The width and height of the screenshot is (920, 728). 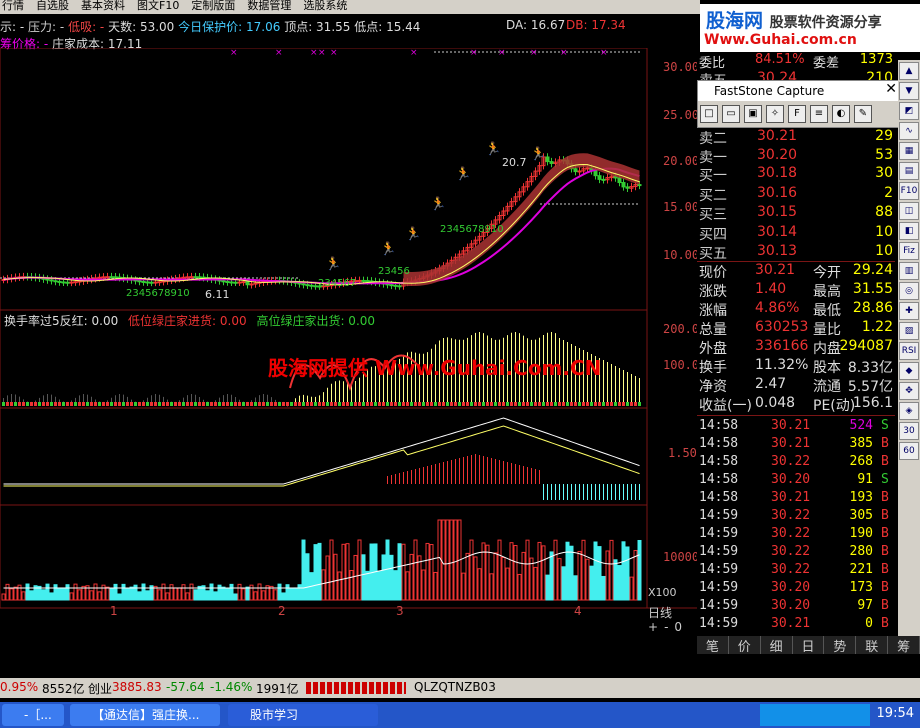 What do you see at coordinates (678, 627) in the screenshot?
I see `zoom-reset-button: 0` at bounding box center [678, 627].